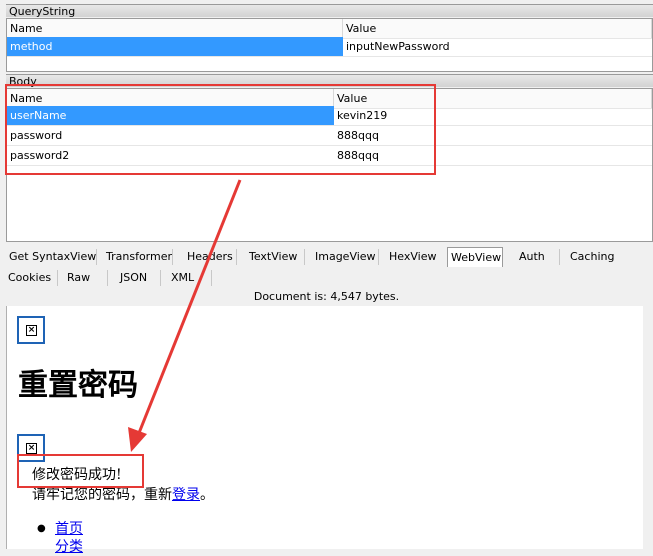 This screenshot has width=653, height=556. Describe the element at coordinates (188, 309) in the screenshot. I see `annotation-arrow-line` at that location.